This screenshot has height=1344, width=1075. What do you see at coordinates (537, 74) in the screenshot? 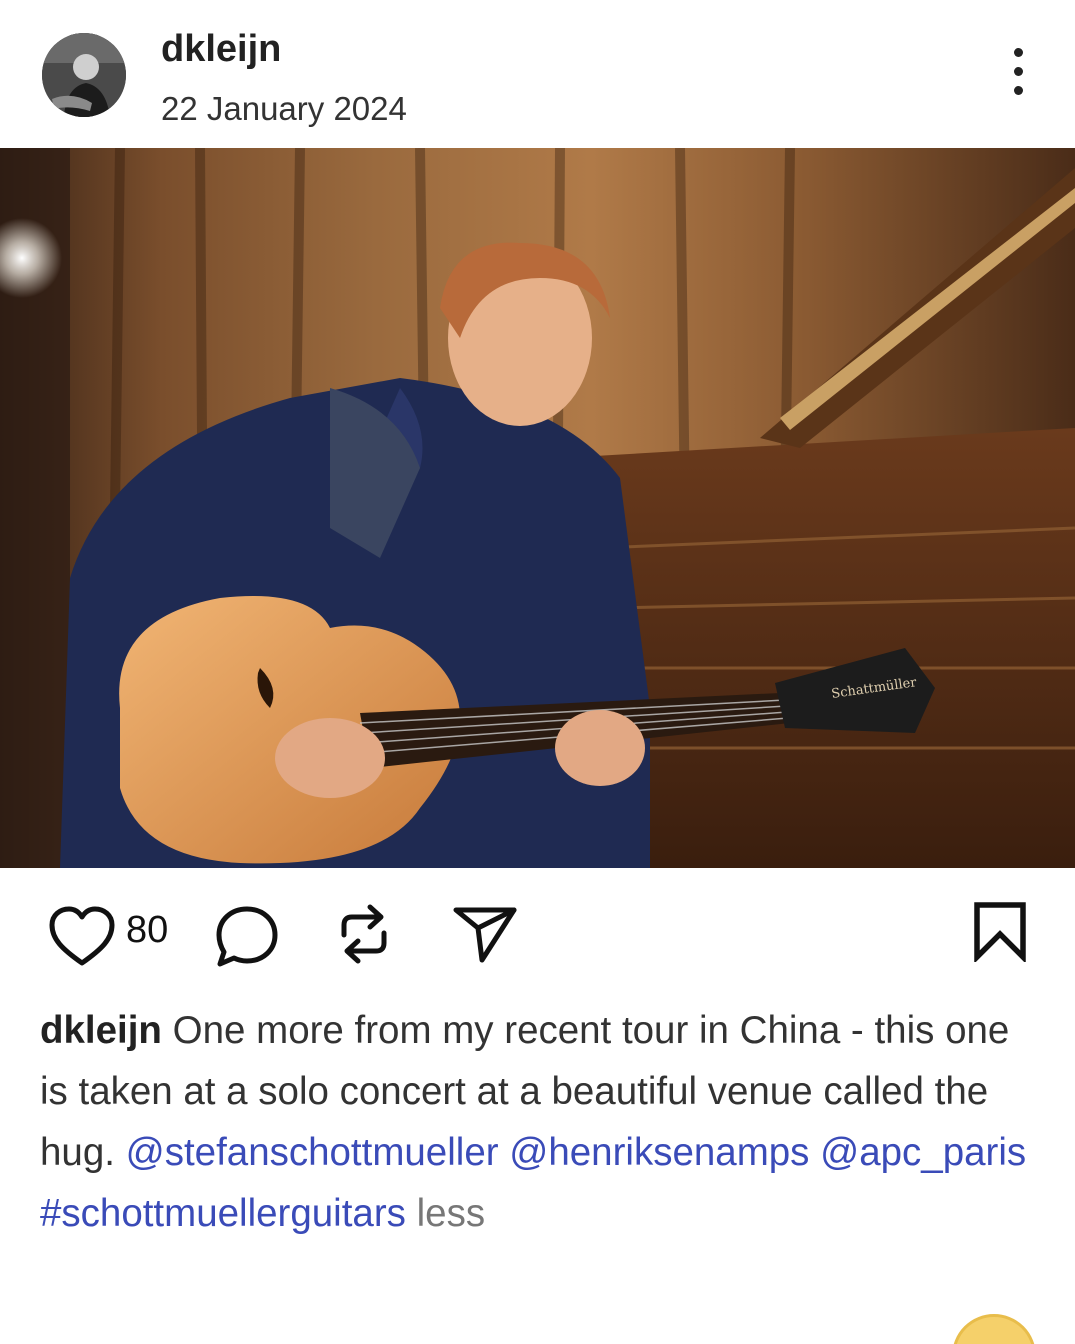
I see `post-header: dkleijn 22 January 2024` at bounding box center [537, 74].